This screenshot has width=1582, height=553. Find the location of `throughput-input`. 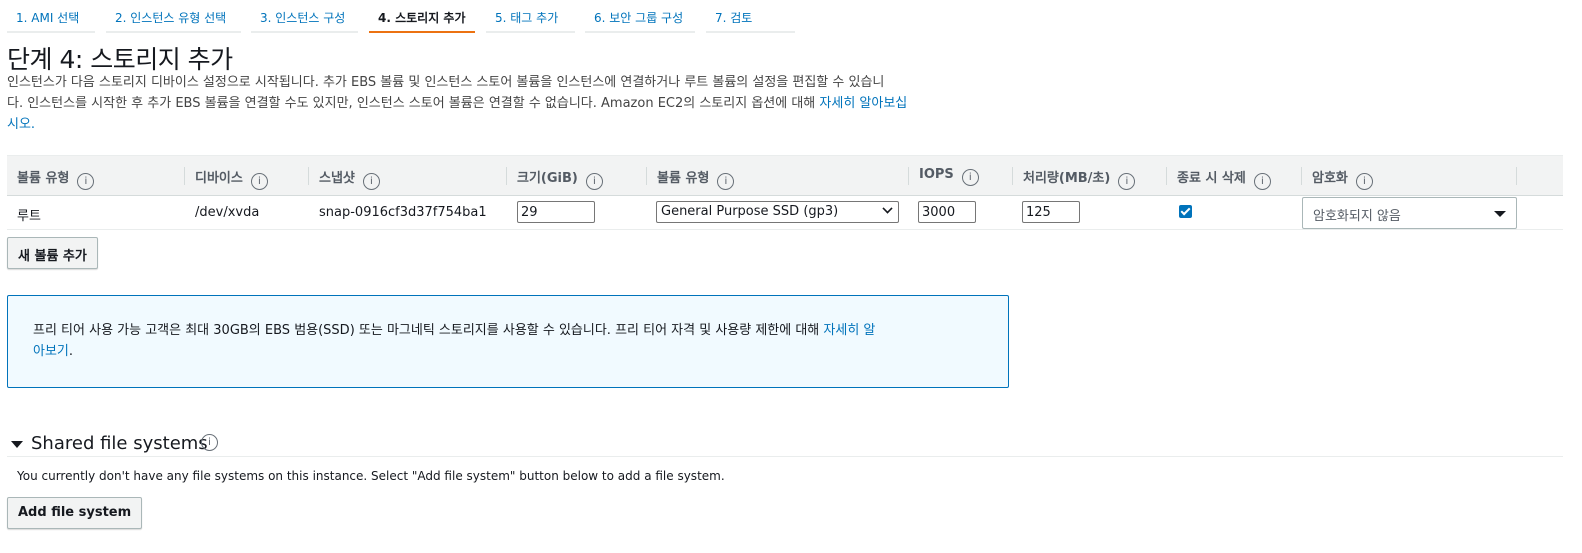

throughput-input is located at coordinates (1051, 212).